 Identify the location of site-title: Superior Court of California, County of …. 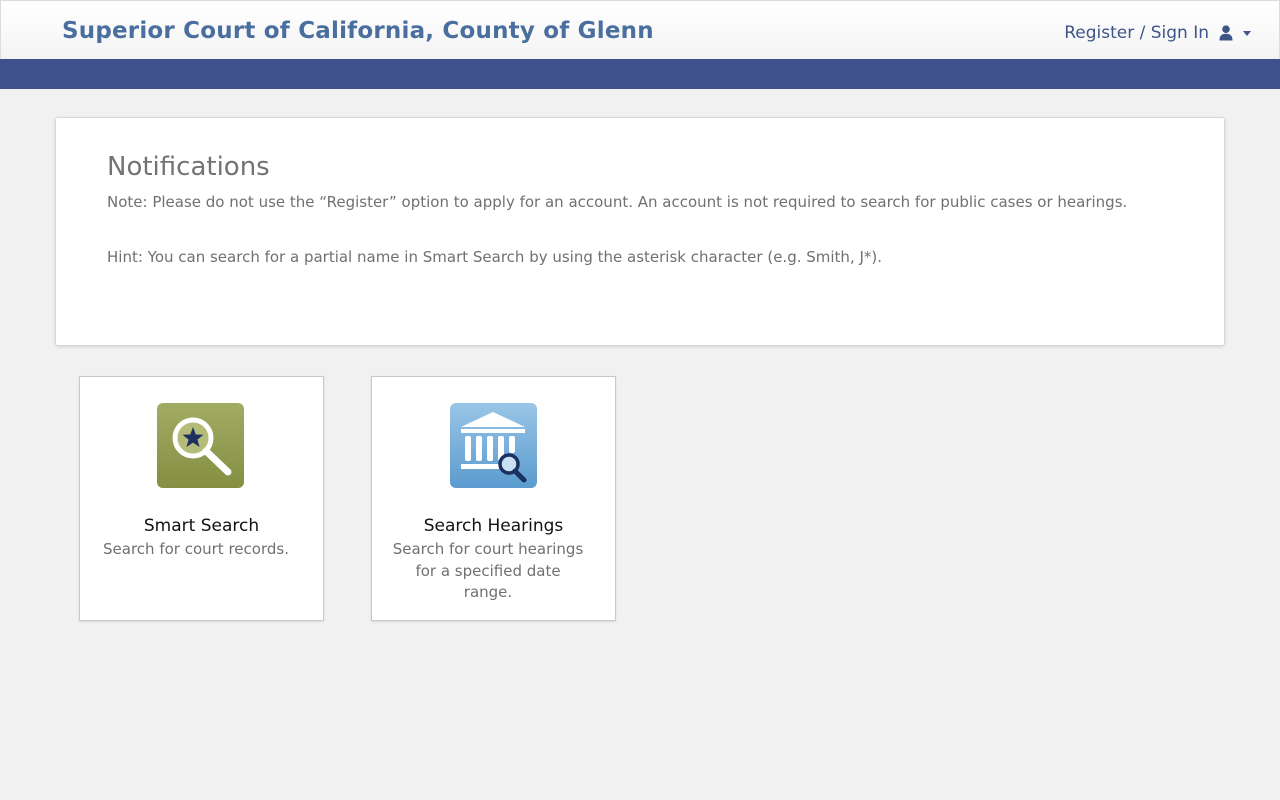
(358, 31).